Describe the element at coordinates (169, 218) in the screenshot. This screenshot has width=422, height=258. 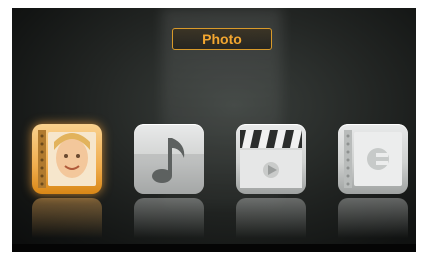
I see `menu-reflection-music` at that location.